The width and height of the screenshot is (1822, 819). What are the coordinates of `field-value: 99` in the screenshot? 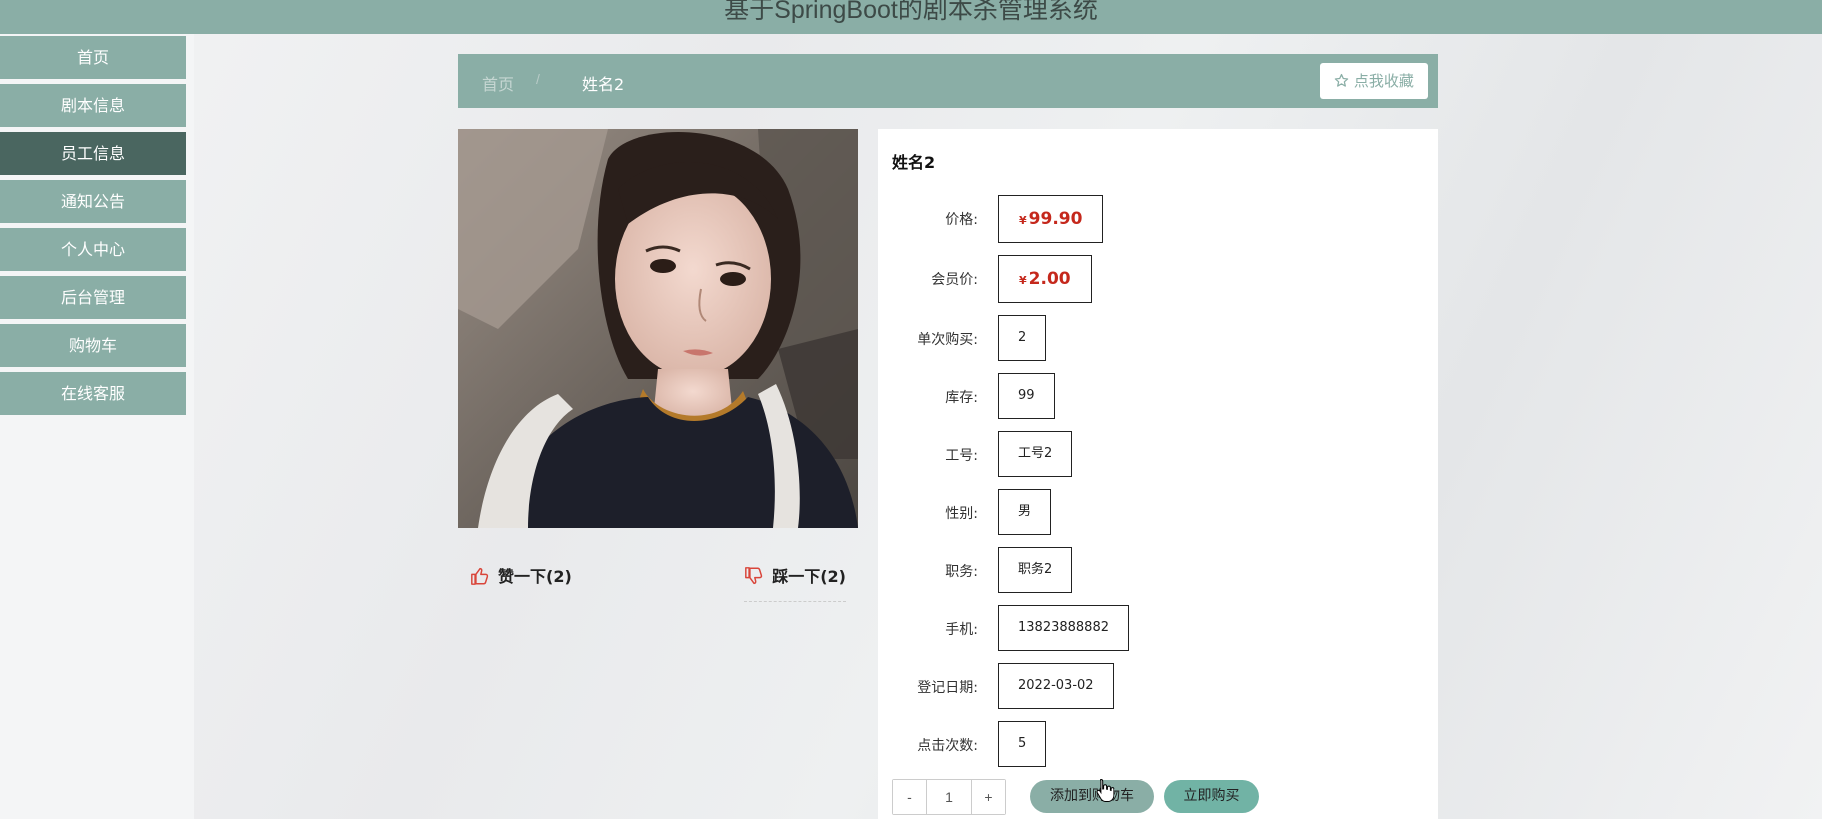 It's located at (1026, 396).